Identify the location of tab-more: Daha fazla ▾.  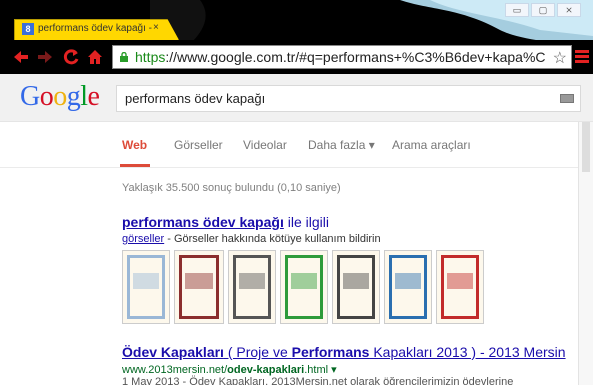
(341, 145).